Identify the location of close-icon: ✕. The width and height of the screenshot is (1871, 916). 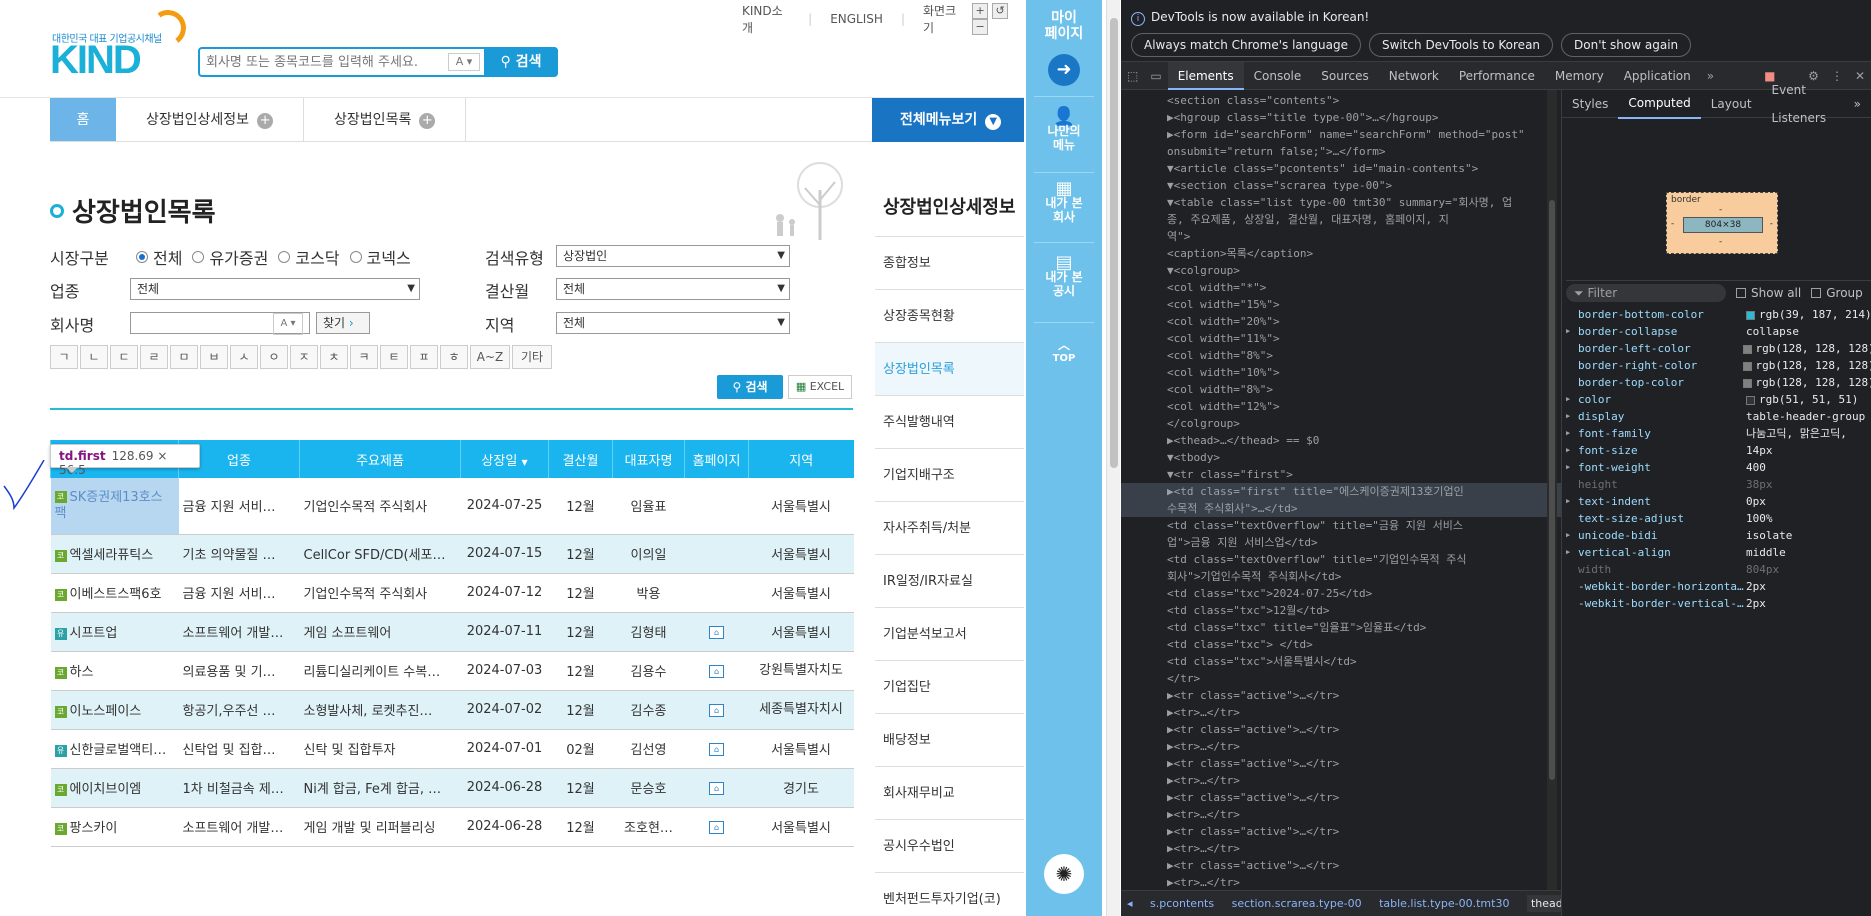
(1860, 76).